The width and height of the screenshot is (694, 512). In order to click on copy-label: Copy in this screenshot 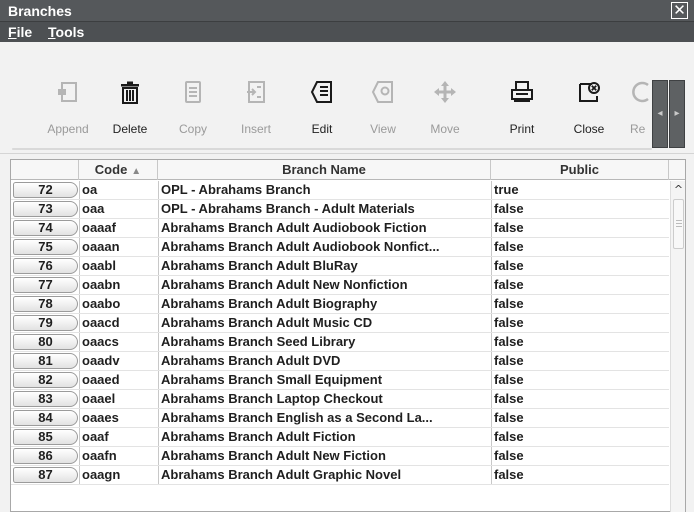, I will do `click(192, 129)`.